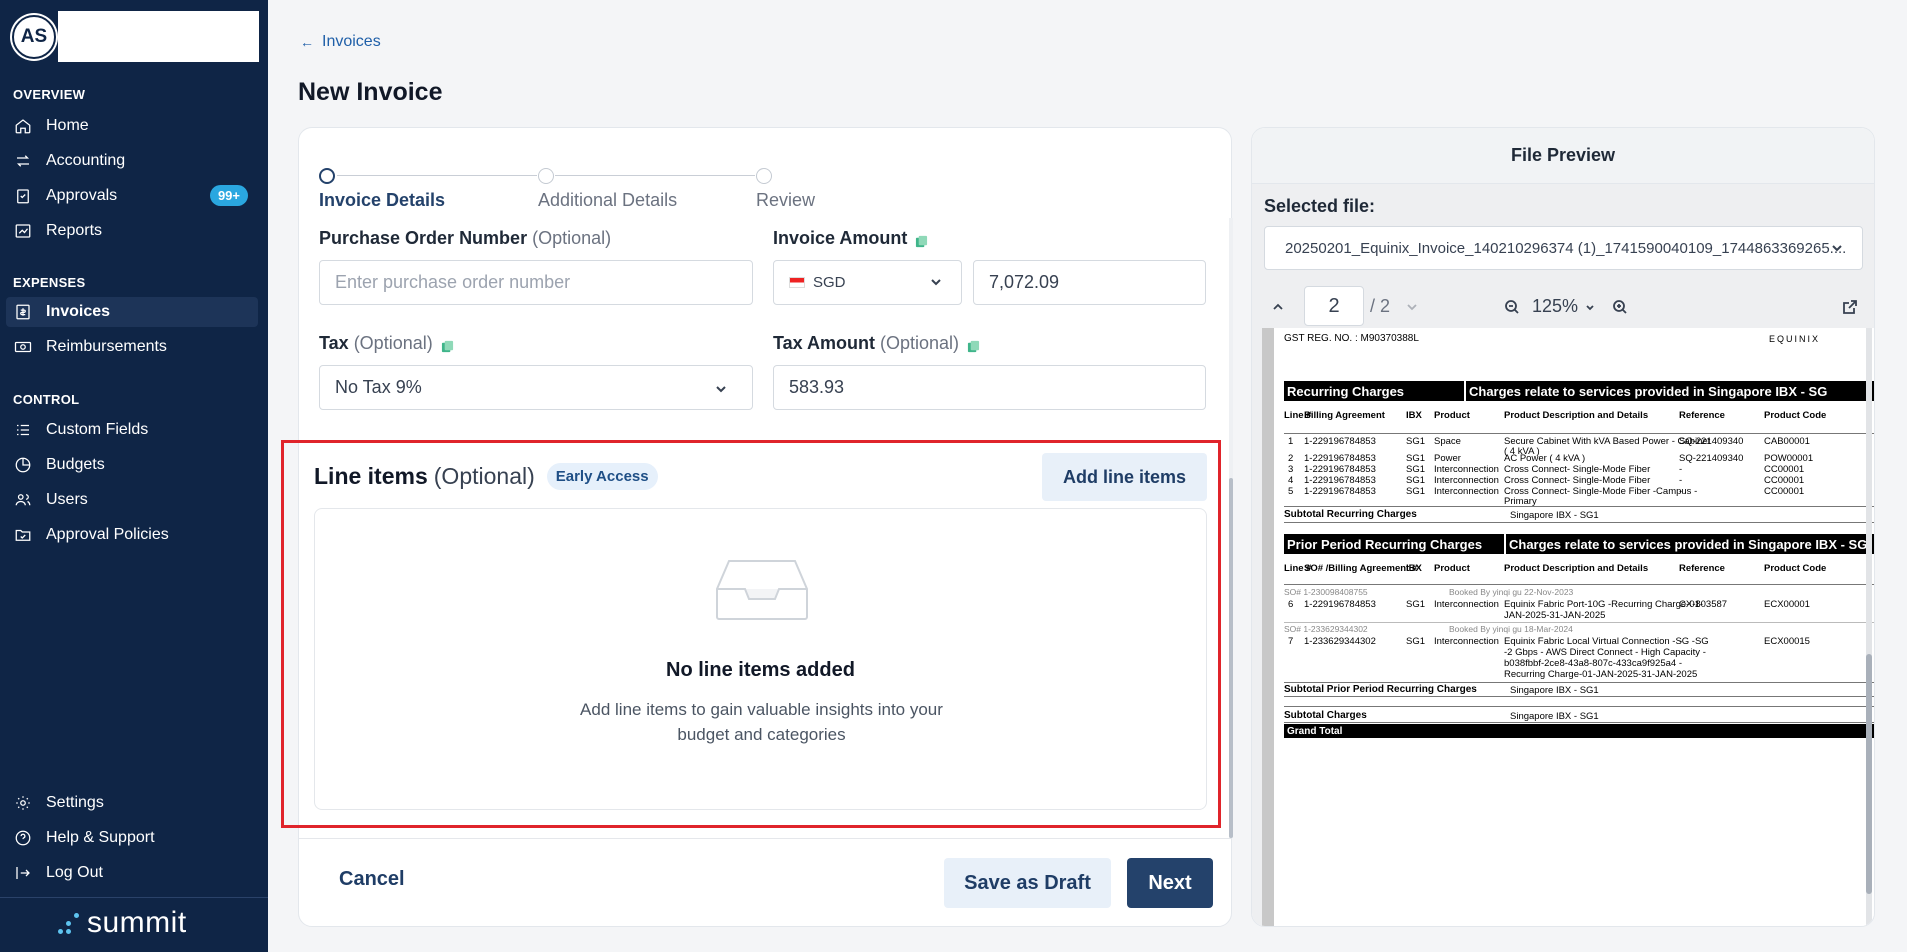 This screenshot has height=952, width=1907. I want to click on pie-chart-icon, so click(23, 465).